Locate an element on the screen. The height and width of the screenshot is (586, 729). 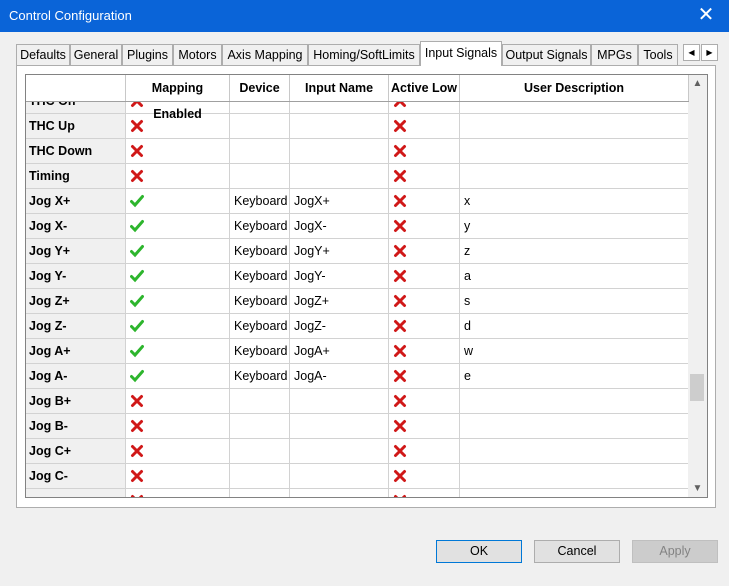
table-row: Jog Z- Keyboard JogZ-d is located at coordinates (357, 326).